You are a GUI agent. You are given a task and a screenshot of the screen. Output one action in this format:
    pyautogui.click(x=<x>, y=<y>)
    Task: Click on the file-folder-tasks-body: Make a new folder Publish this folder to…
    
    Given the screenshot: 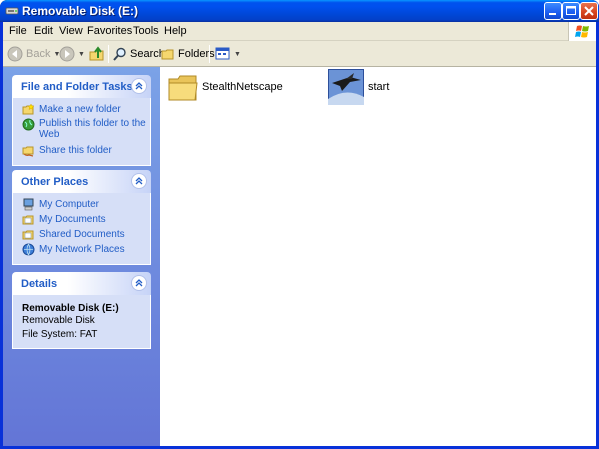 What is the action you would take?
    pyautogui.click(x=81, y=132)
    